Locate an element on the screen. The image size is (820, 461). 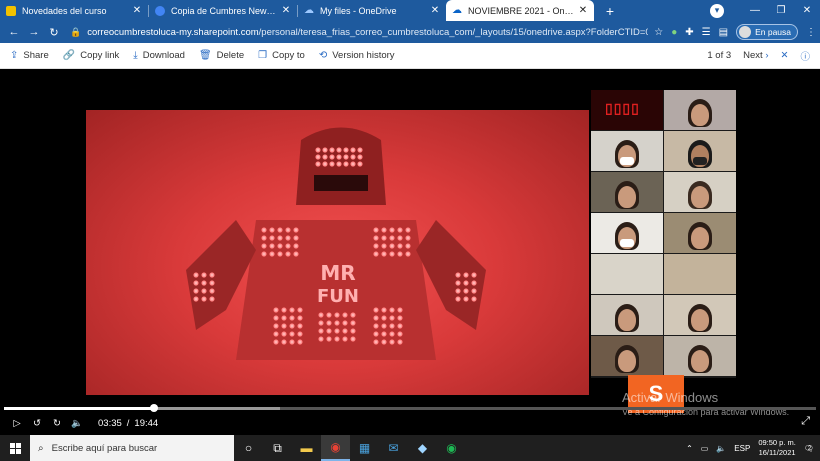
lock-icon: 🔒 is located at coordinates (75, 32).